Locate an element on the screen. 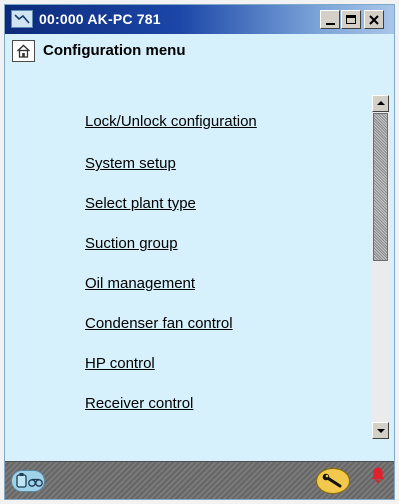 This screenshot has height=504, width=399. page-header: Configuration menu is located at coordinates (199, 51).